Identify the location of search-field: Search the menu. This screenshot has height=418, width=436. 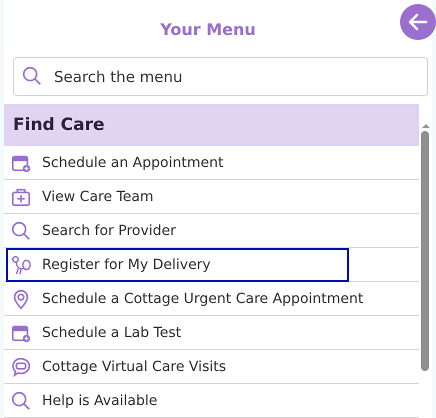
(220, 76).